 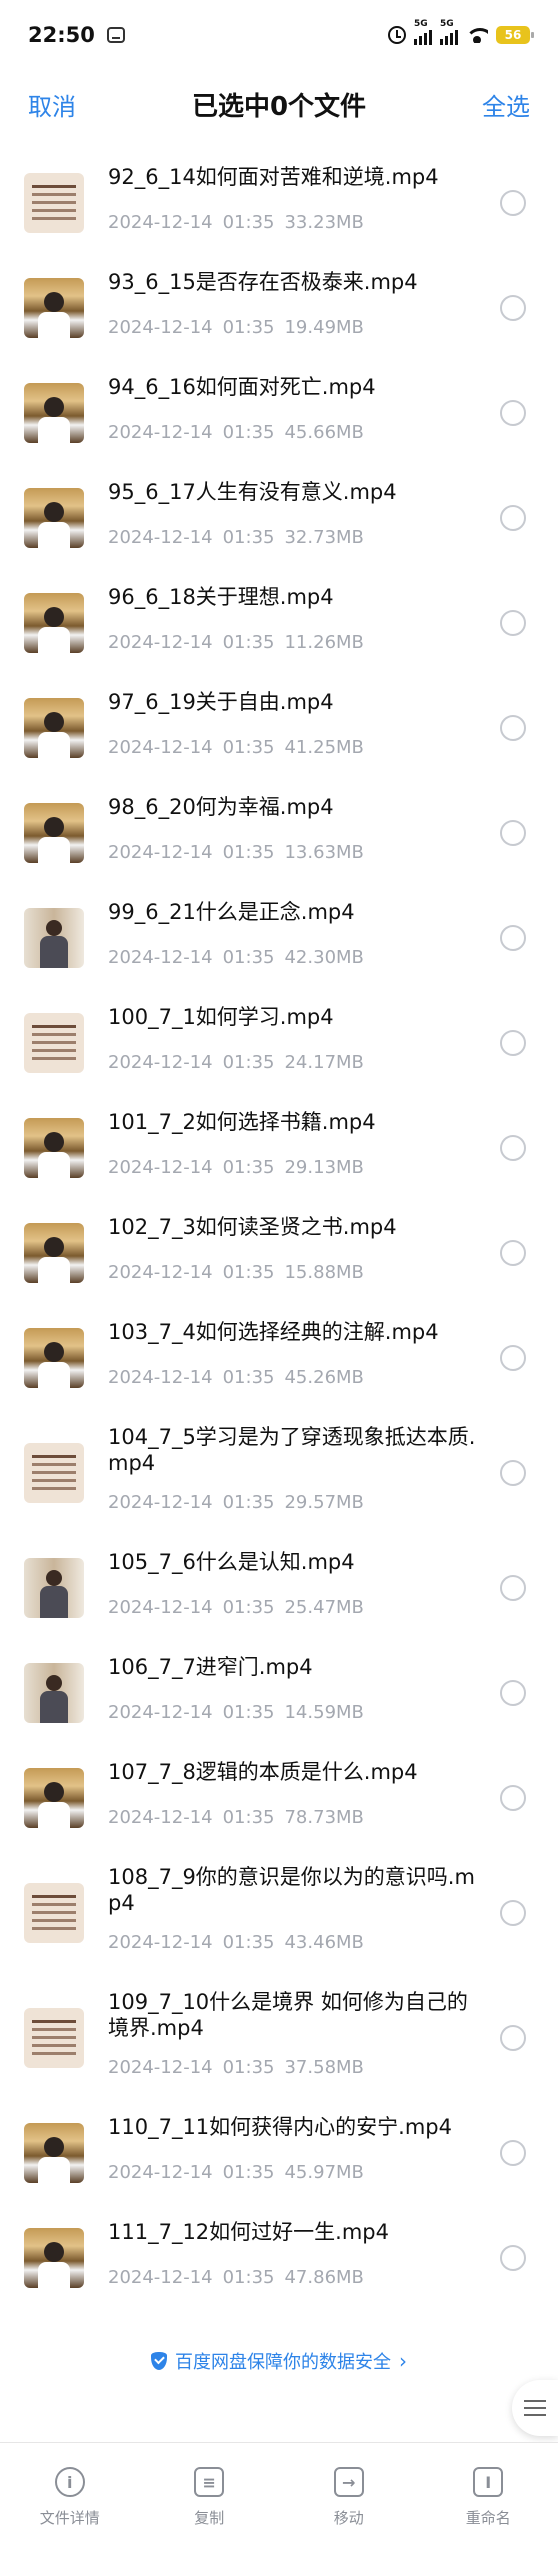 I want to click on file-size: 47.86MB, so click(x=324, y=2277).